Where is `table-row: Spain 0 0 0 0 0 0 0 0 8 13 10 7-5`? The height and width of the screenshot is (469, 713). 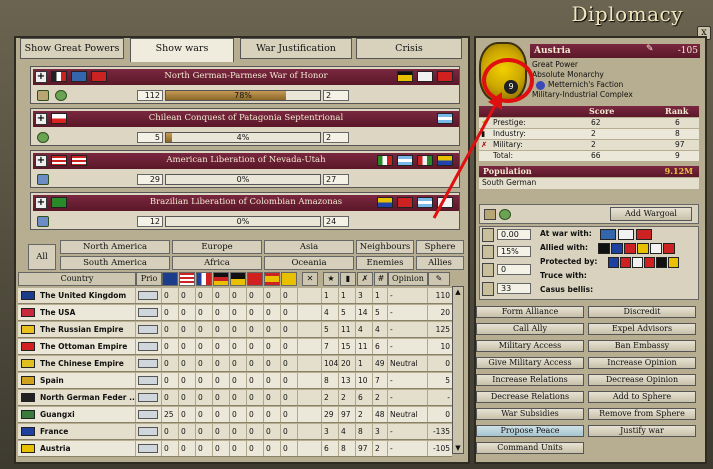 table-row: Spain 0 0 0 0 0 0 0 0 8 13 10 7-5 is located at coordinates (235, 381).